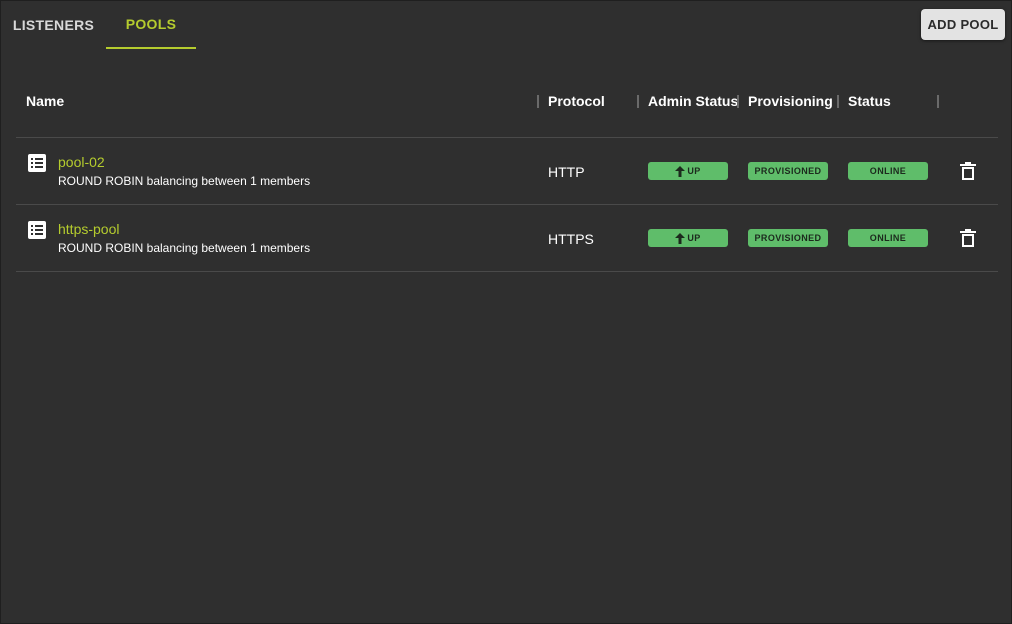  I want to click on pool-name-link: pool-02, so click(81, 162).